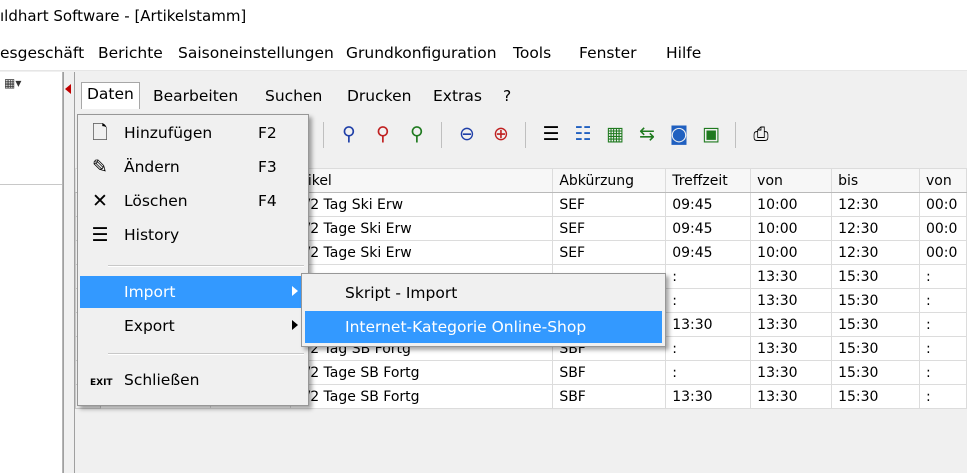 Image resolution: width=967 pixels, height=473 pixels. Describe the element at coordinates (421, 396) in the screenshot. I see `cell-artikel: 3/2 Tage SB Fortg` at that location.